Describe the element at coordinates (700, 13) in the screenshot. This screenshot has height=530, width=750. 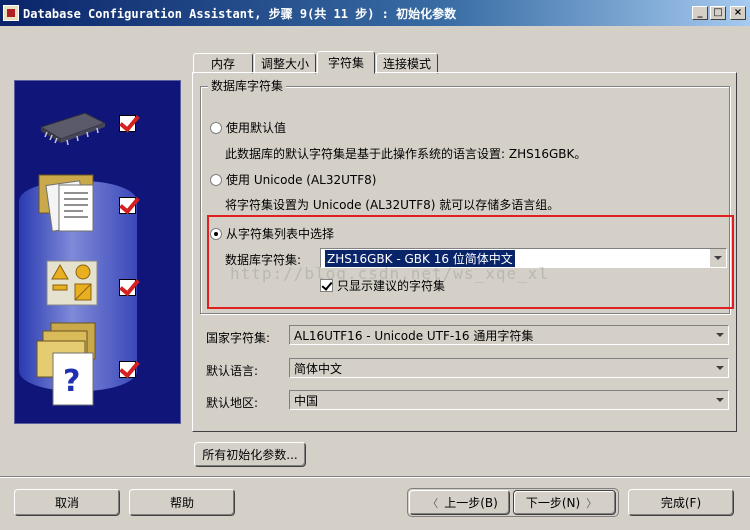
I see `minimize-button: _` at that location.